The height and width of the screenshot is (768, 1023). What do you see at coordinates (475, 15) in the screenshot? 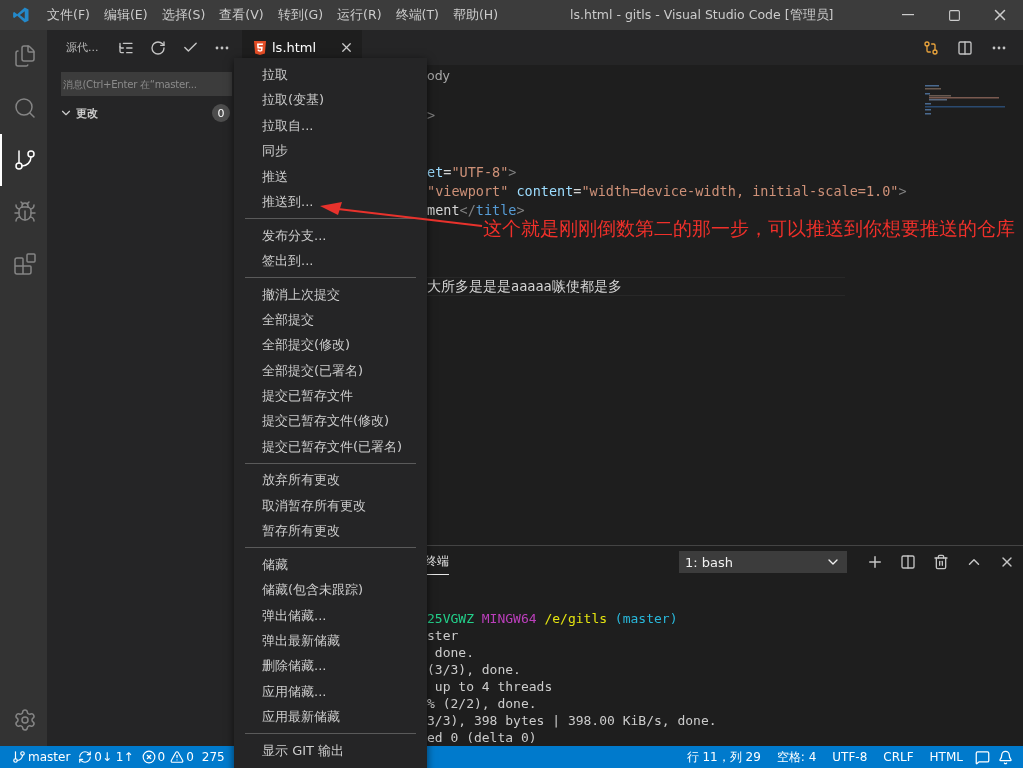
I see `menu-bar-item: 帮助(H)` at bounding box center [475, 15].